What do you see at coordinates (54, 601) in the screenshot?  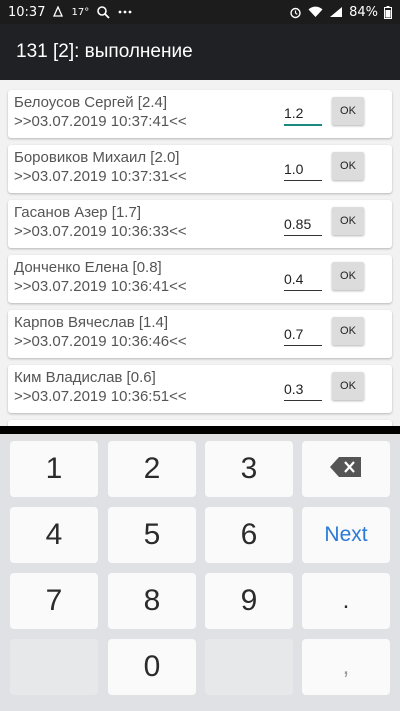 I see `key-7: 7` at bounding box center [54, 601].